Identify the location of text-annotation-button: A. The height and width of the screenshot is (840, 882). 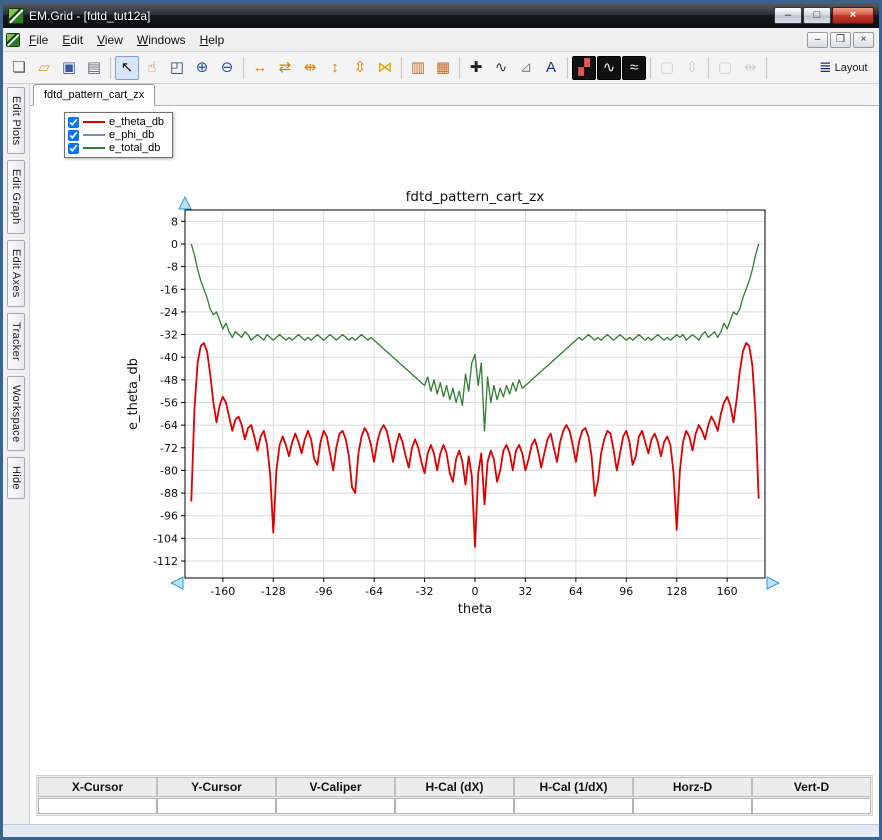
(551, 68).